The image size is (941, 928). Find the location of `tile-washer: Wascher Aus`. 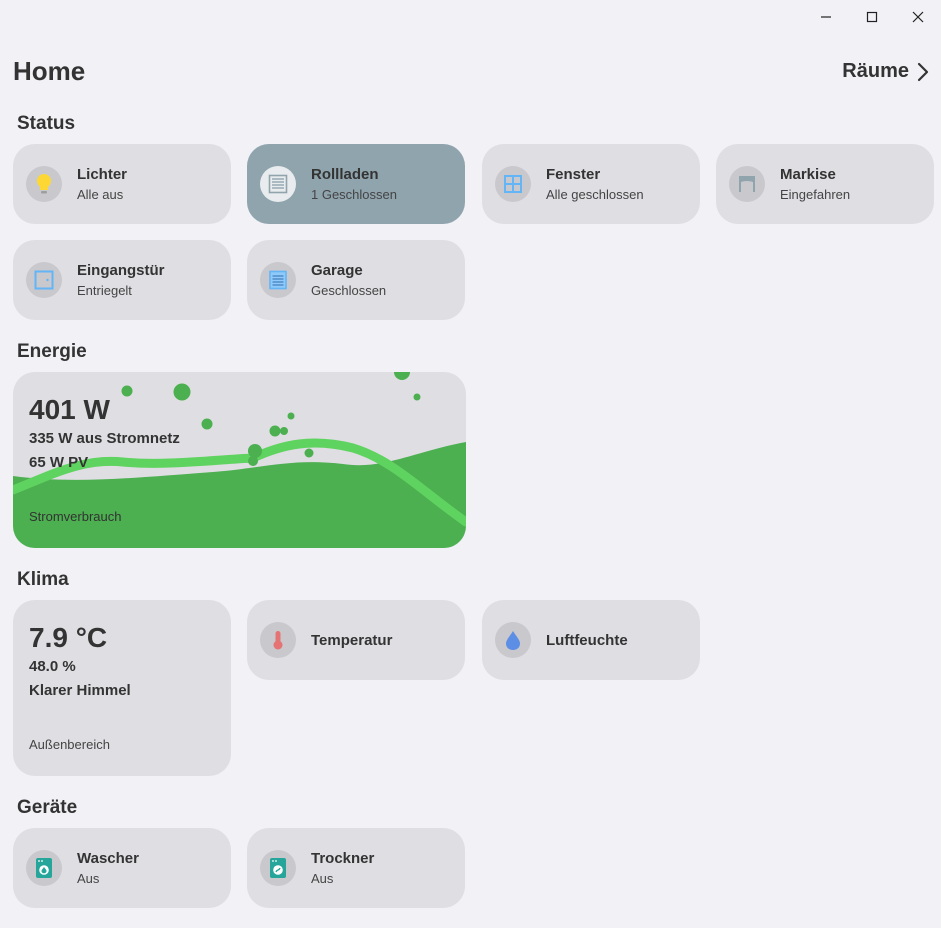

tile-washer: Wascher Aus is located at coordinates (122, 868).